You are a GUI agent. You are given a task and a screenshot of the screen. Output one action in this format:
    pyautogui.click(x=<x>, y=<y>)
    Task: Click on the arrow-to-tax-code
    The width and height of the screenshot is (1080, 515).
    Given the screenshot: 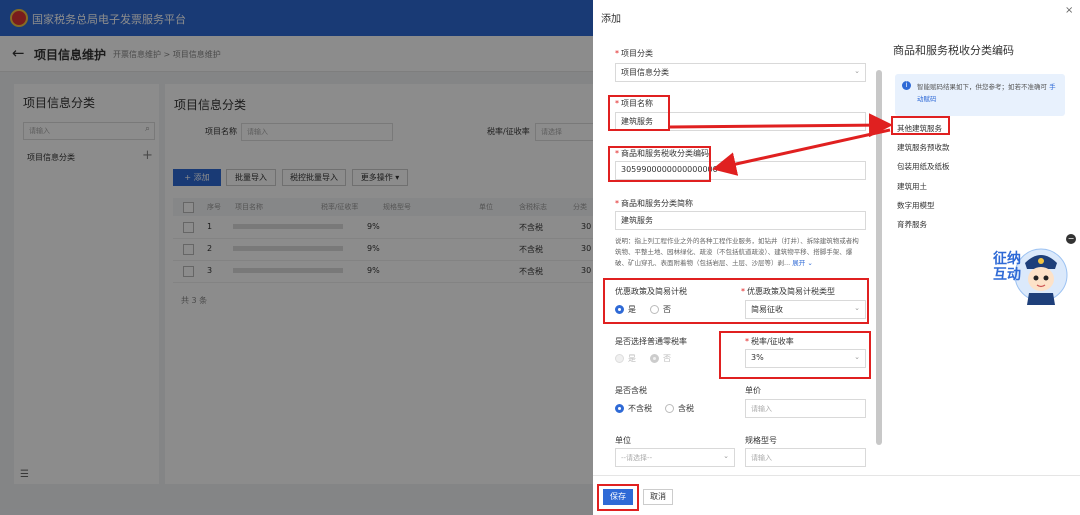 What is the action you would take?
    pyautogui.click(x=801, y=152)
    